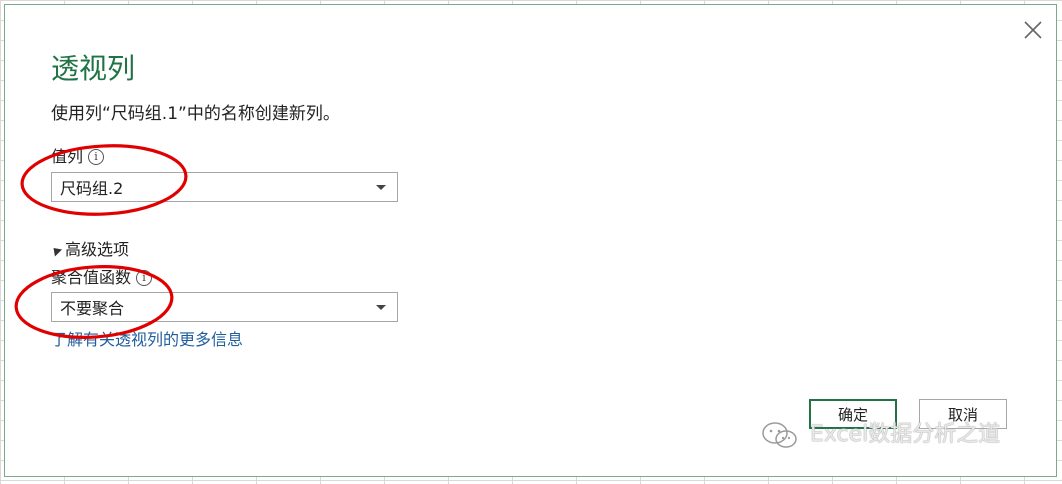 Image resolution: width=1062 pixels, height=484 pixels. I want to click on aggregate-label: 聚合值函数, so click(91, 277).